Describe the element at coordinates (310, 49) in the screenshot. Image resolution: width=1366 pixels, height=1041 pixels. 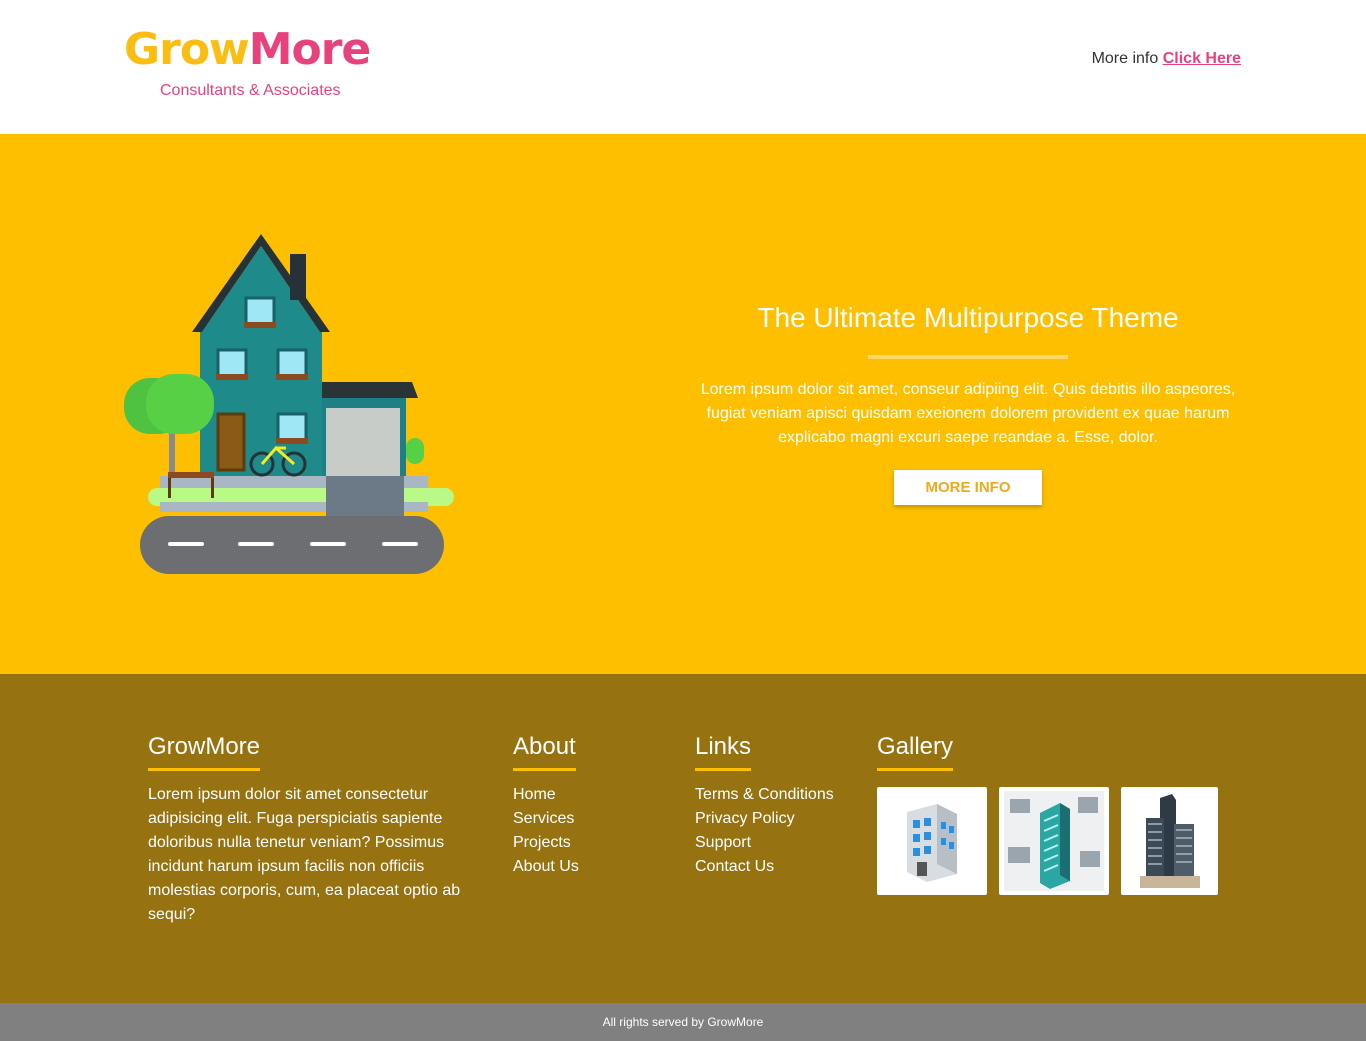
I see `logo-part-more: More` at that location.